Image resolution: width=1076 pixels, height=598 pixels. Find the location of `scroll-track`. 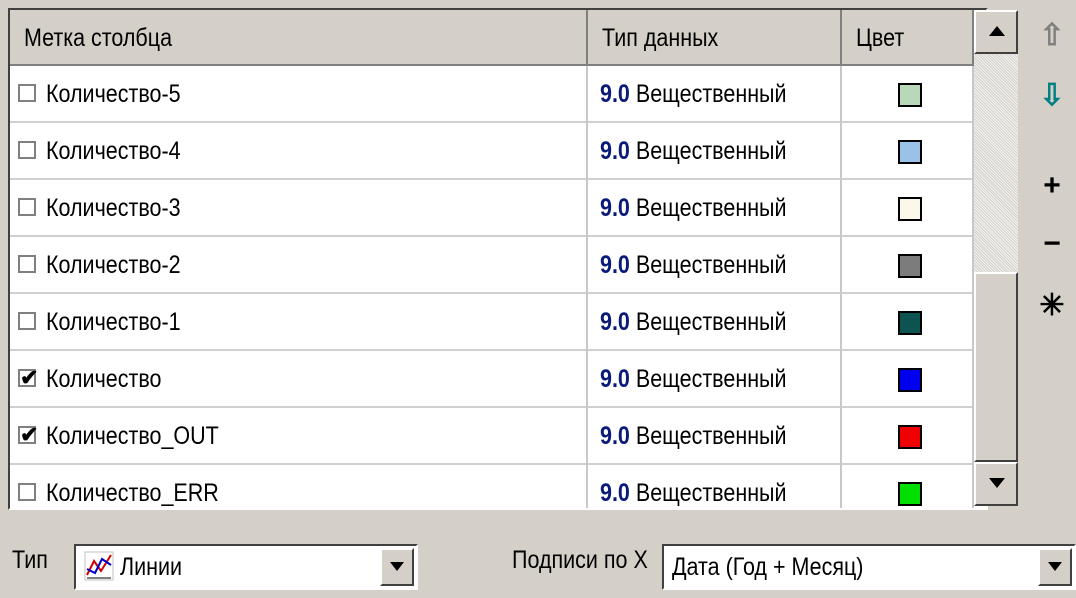

scroll-track is located at coordinates (996, 163).